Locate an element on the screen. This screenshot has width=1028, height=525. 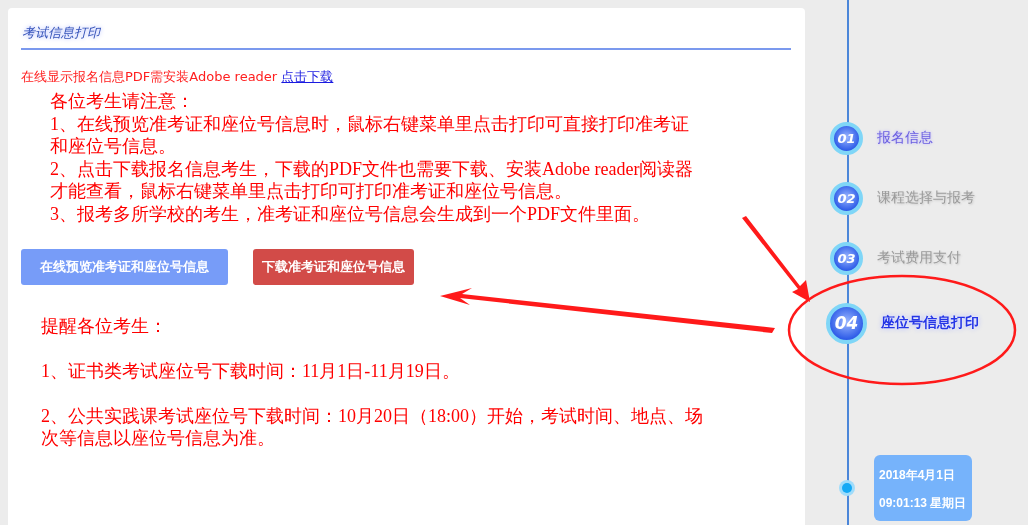
preview-button: 在线预览准考证和座位号信息 is located at coordinates (124, 267).